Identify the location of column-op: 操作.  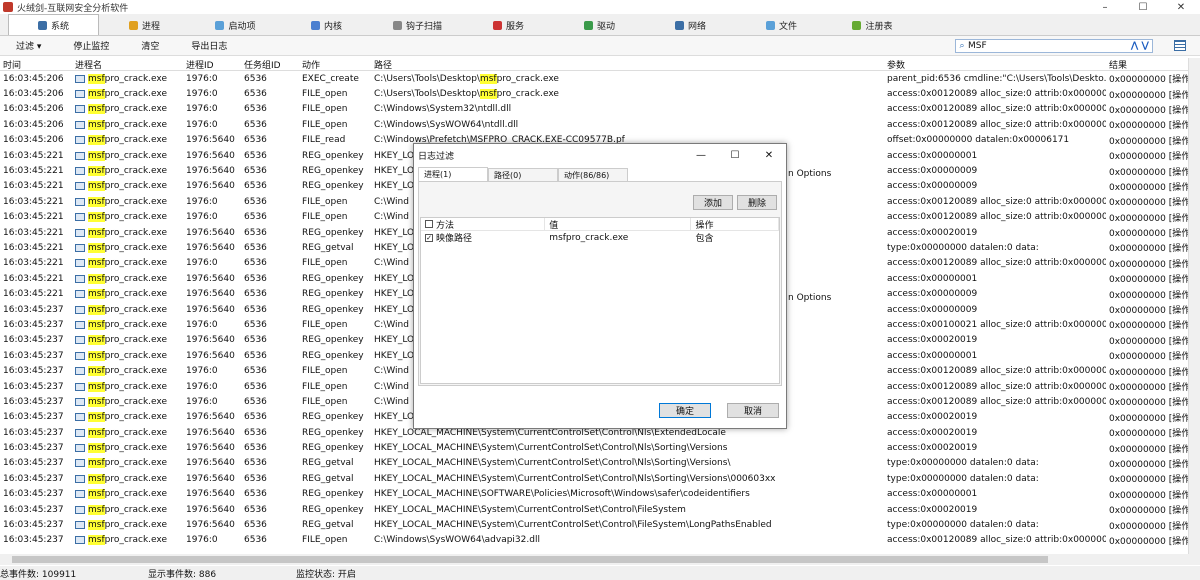
(735, 224).